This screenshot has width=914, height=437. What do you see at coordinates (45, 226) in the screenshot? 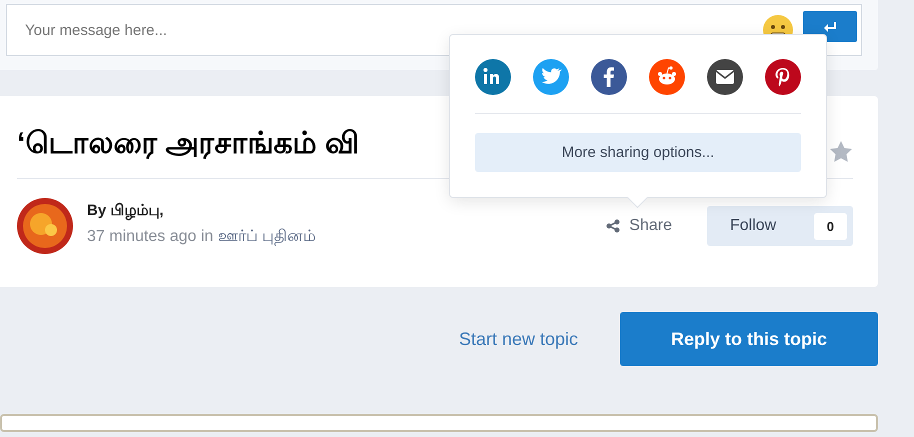
I see `avatar-icon` at bounding box center [45, 226].